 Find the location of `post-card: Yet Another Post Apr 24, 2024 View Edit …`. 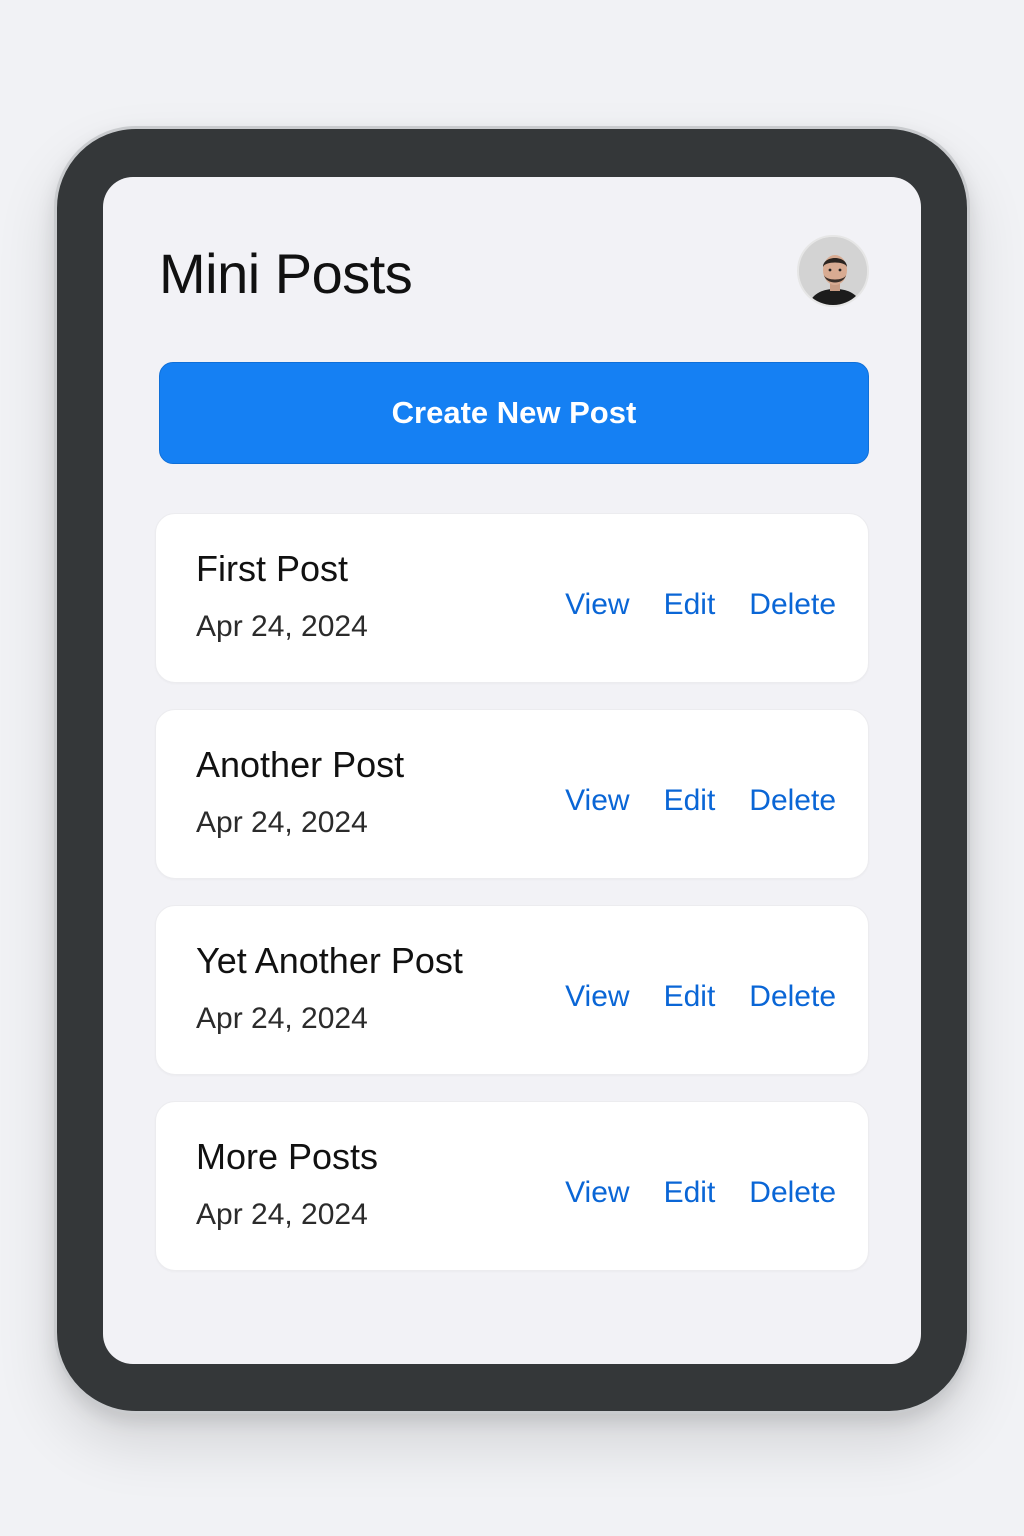

post-card: Yet Another Post Apr 24, 2024 View Edit … is located at coordinates (512, 990).